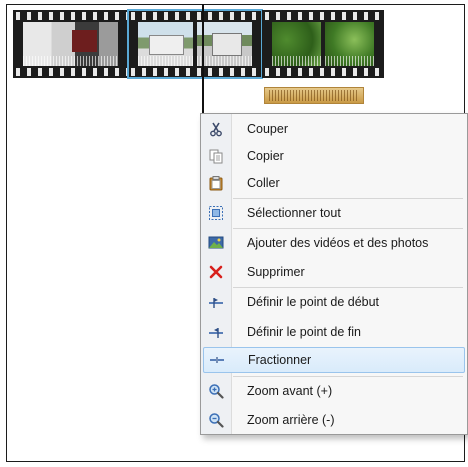  Describe the element at coordinates (338, 243) in the screenshot. I see `menu-item-label: Ajouter des vidéos et des photos` at that location.